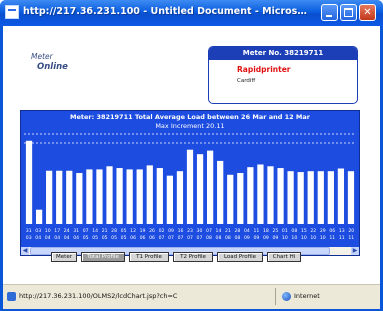 The height and width of the screenshot is (311, 383). Describe the element at coordinates (284, 257) in the screenshot. I see `tab-chart-hi: Chart Hi` at that location.